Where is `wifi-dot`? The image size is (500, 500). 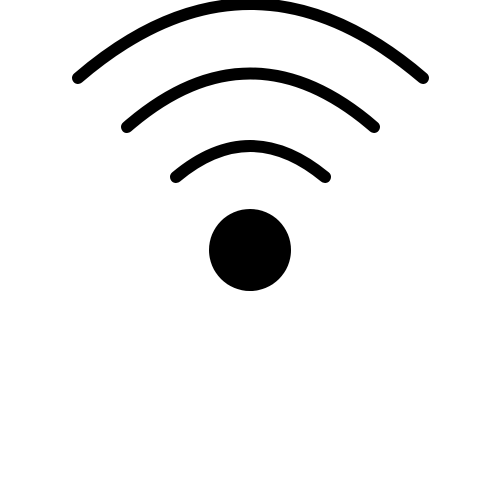 wifi-dot is located at coordinates (250, 250).